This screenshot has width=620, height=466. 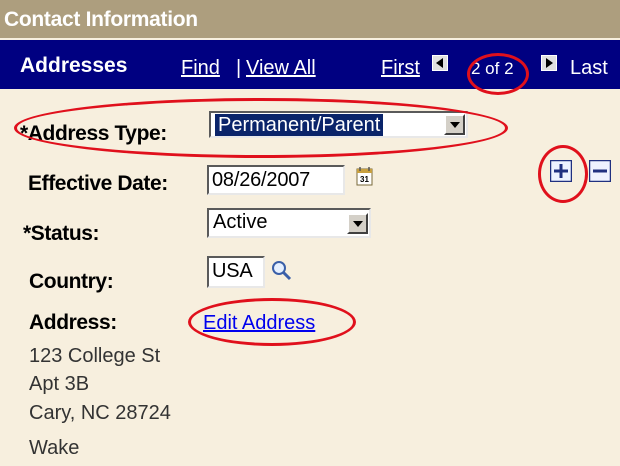 What do you see at coordinates (400, 68) in the screenshot?
I see `first-link: First` at bounding box center [400, 68].